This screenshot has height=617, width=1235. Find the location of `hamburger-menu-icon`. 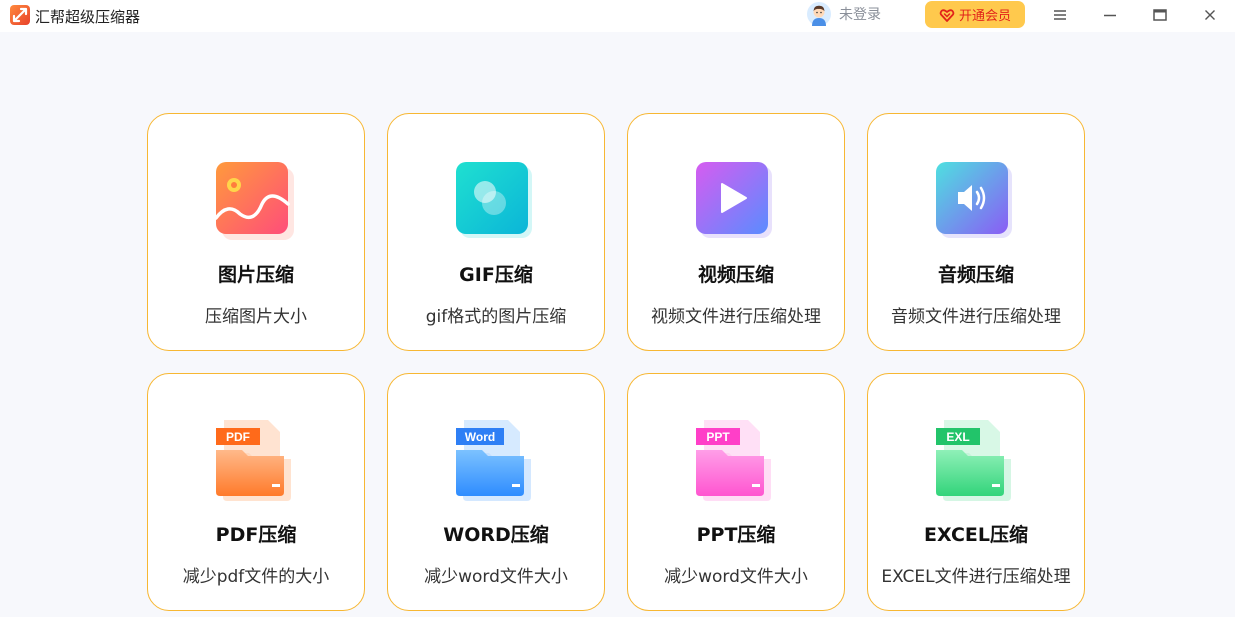

hamburger-menu-icon is located at coordinates (1060, 15).